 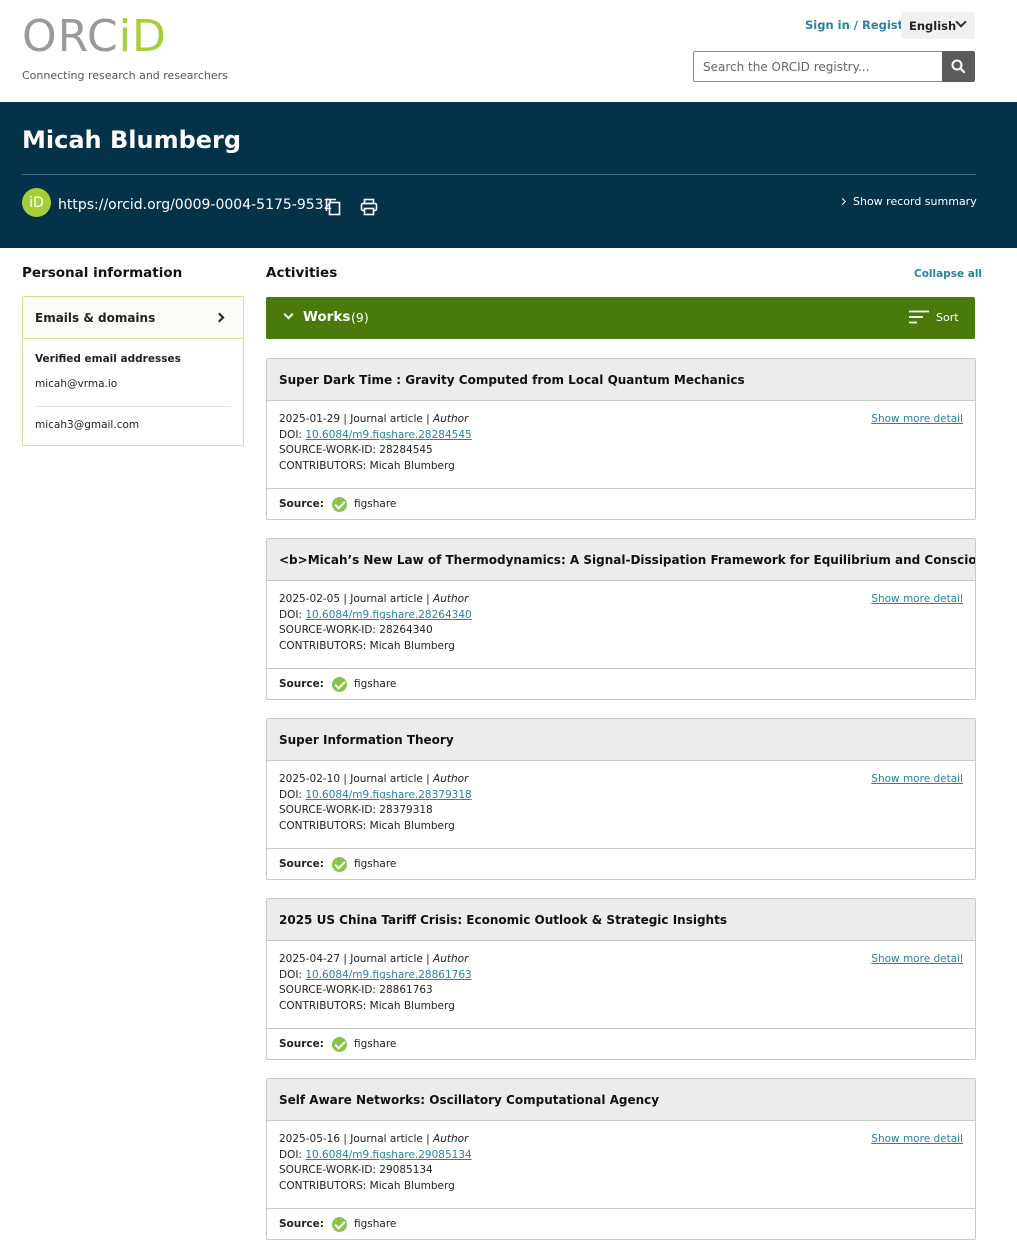 I want to click on works-count: (9), so click(x=360, y=317).